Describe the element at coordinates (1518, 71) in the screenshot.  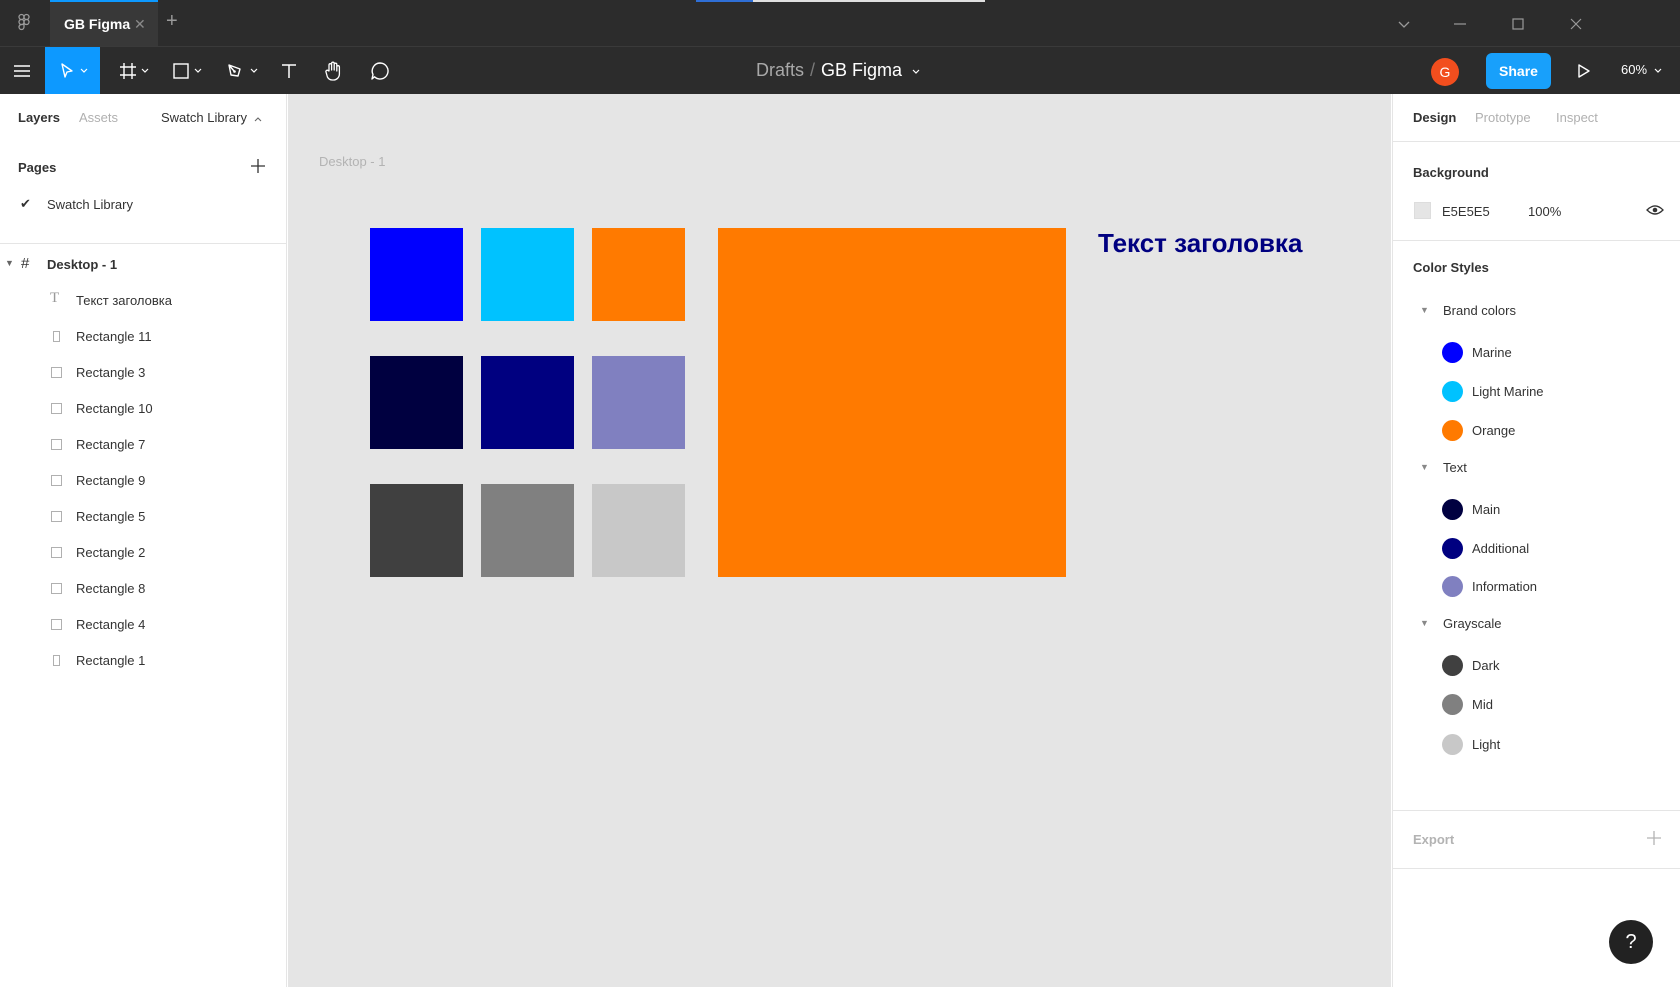
I see `share-button: Share` at that location.